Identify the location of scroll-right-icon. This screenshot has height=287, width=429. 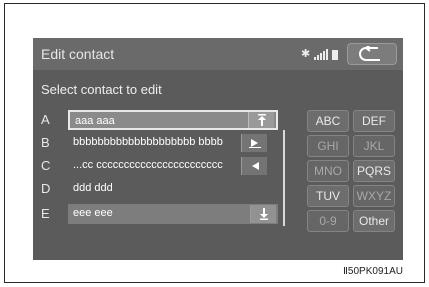
(254, 143).